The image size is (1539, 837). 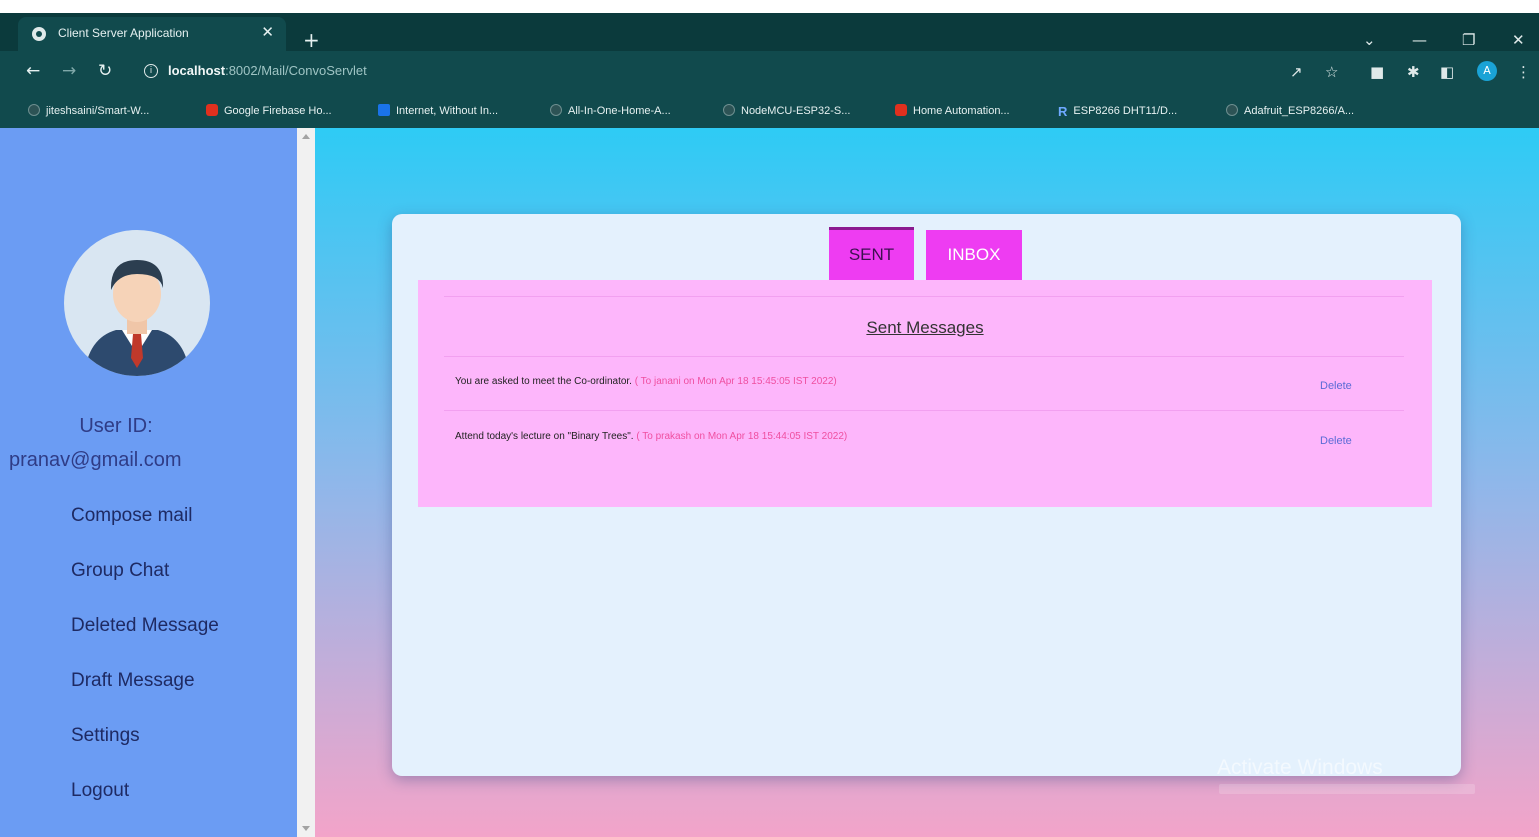 What do you see at coordinates (1468, 40) in the screenshot?
I see `restore-icon: ❐` at bounding box center [1468, 40].